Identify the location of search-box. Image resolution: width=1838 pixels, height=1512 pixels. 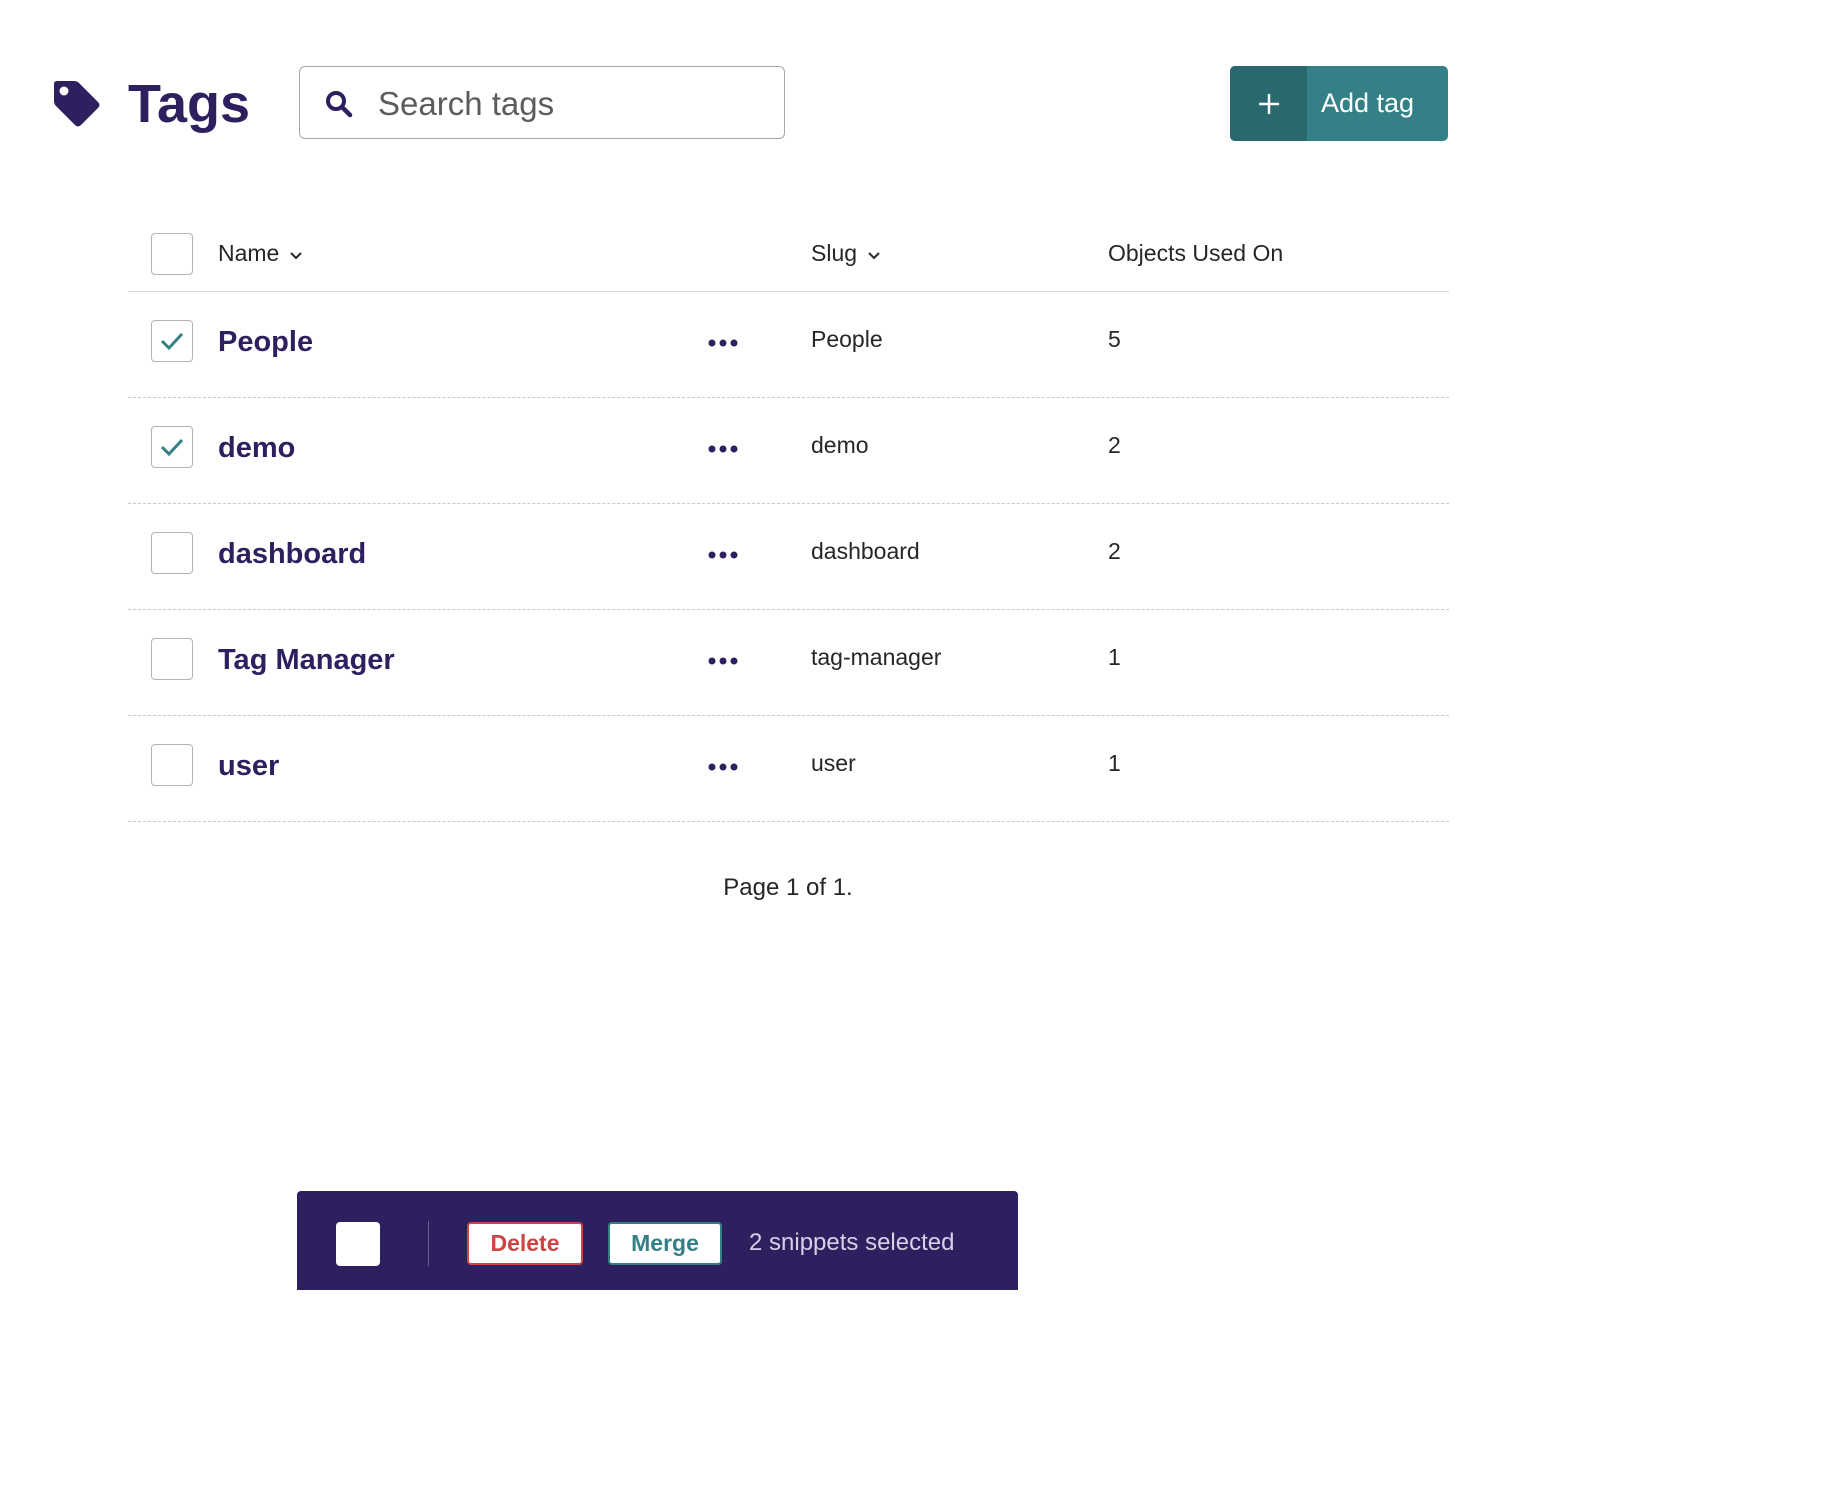
(542, 102).